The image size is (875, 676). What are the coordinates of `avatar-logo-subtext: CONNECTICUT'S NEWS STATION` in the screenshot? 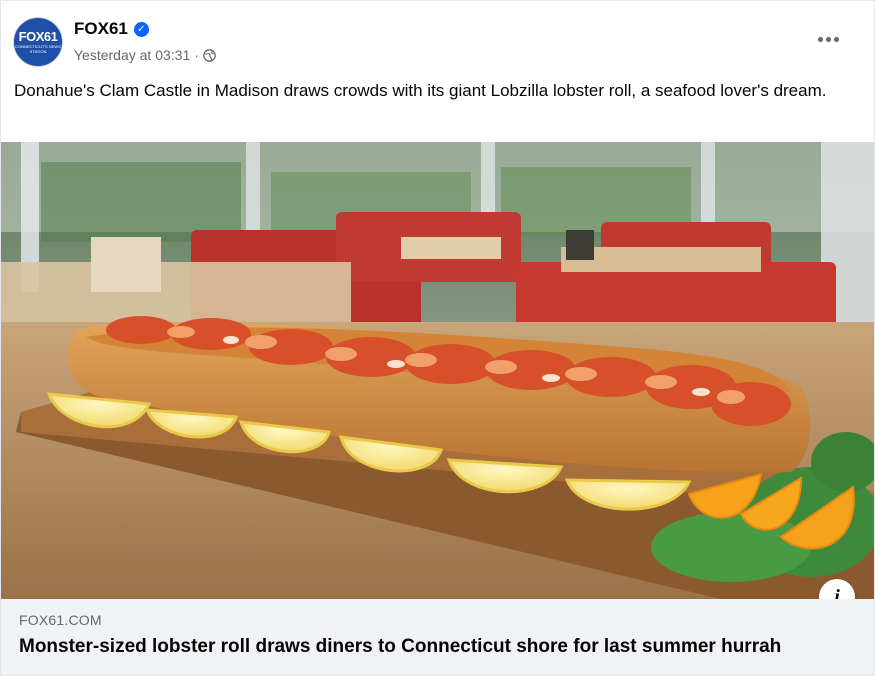 It's located at (38, 49).